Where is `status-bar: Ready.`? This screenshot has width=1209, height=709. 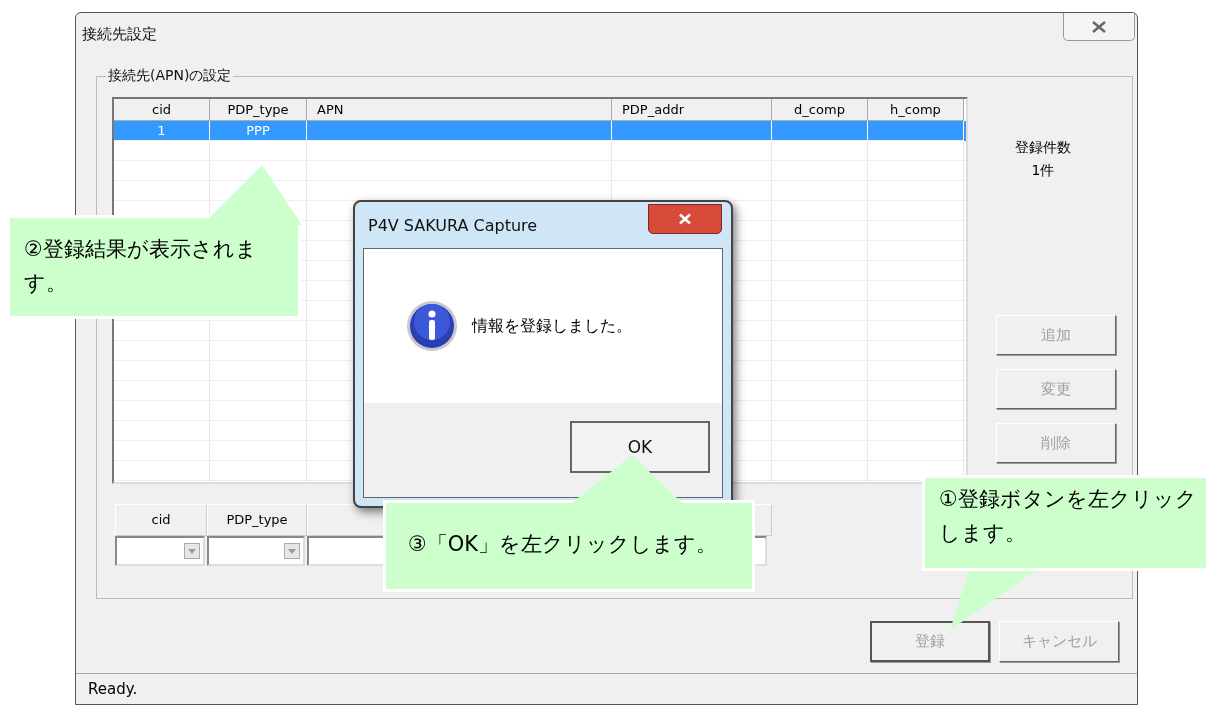 status-bar: Ready. is located at coordinates (606, 688).